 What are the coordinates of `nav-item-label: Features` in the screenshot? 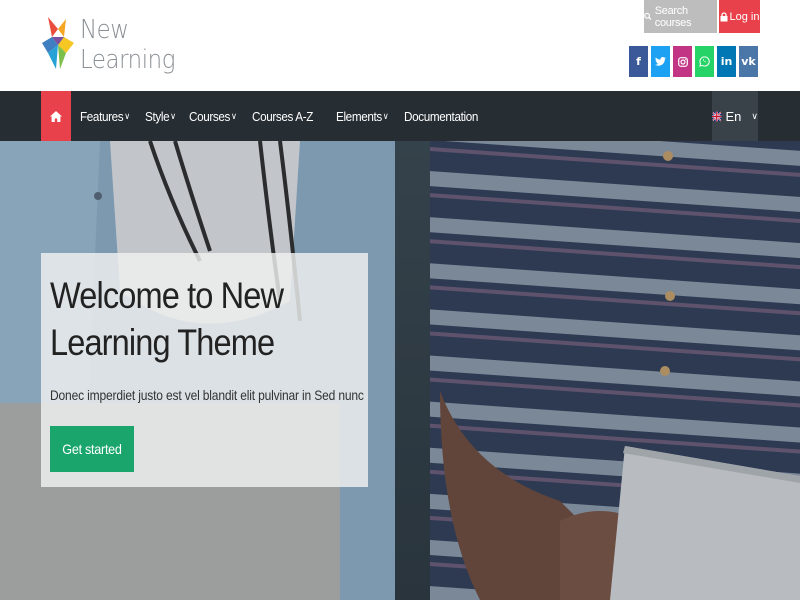 It's located at (102, 116).